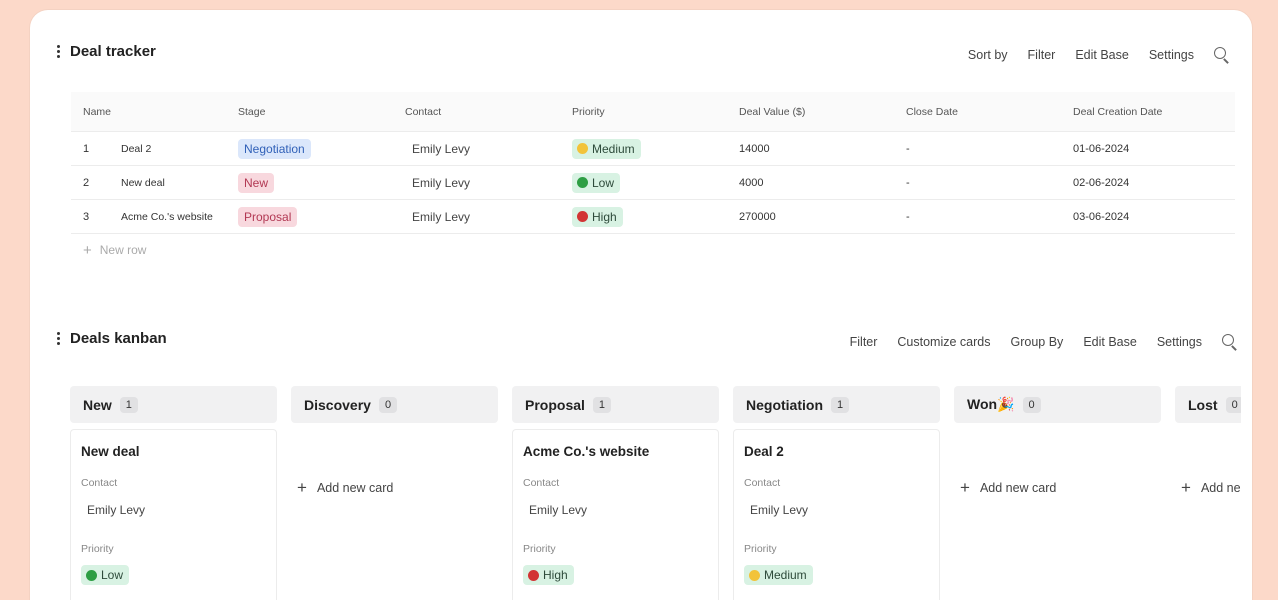 Image resolution: width=1278 pixels, height=600 pixels. I want to click on priority-cell: Low, so click(655, 182).